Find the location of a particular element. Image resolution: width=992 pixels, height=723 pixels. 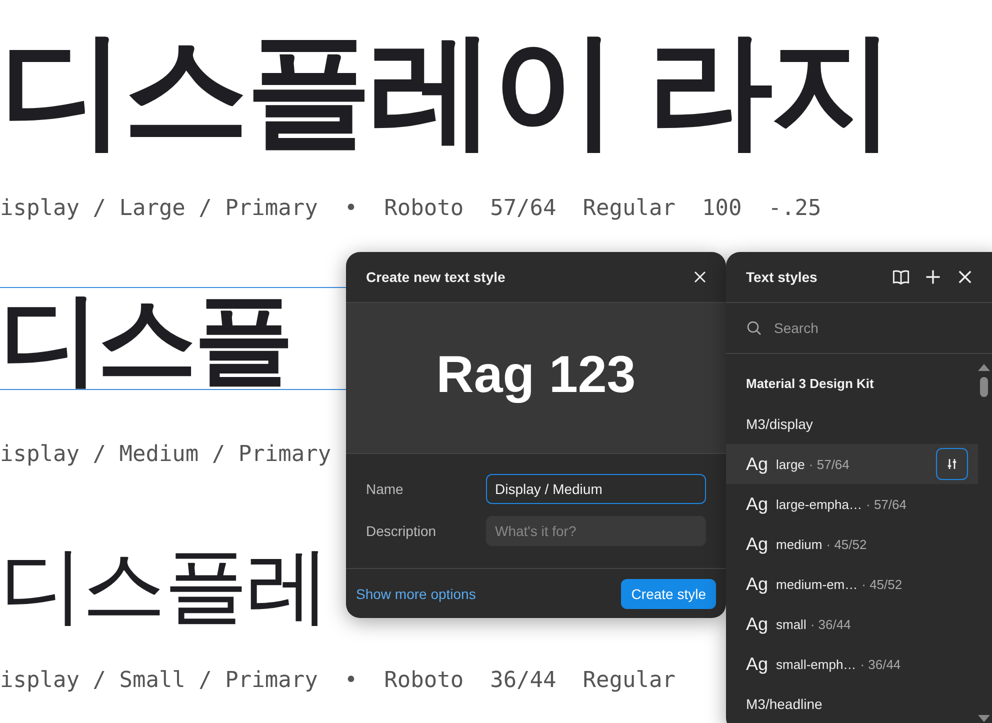

edit-style-button is located at coordinates (952, 464).